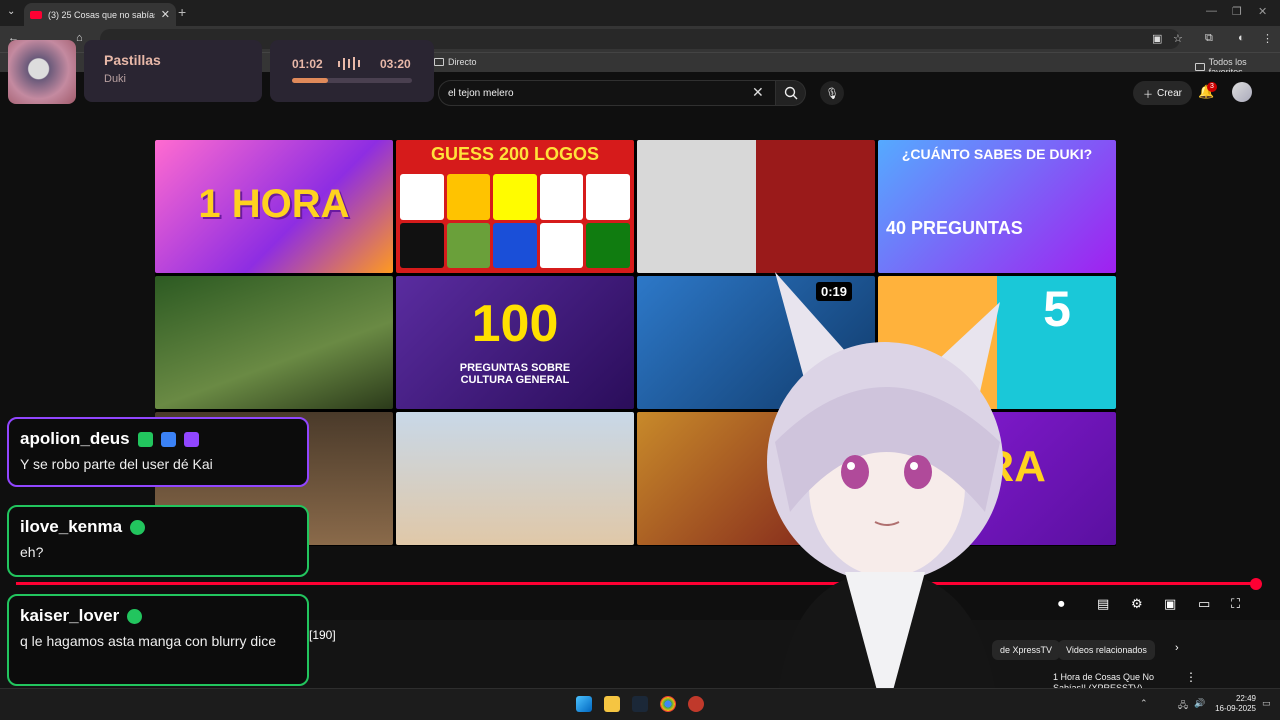 The height and width of the screenshot is (720, 1280). What do you see at coordinates (1170, 93) in the screenshot?
I see `create-label: Crear` at bounding box center [1170, 93].